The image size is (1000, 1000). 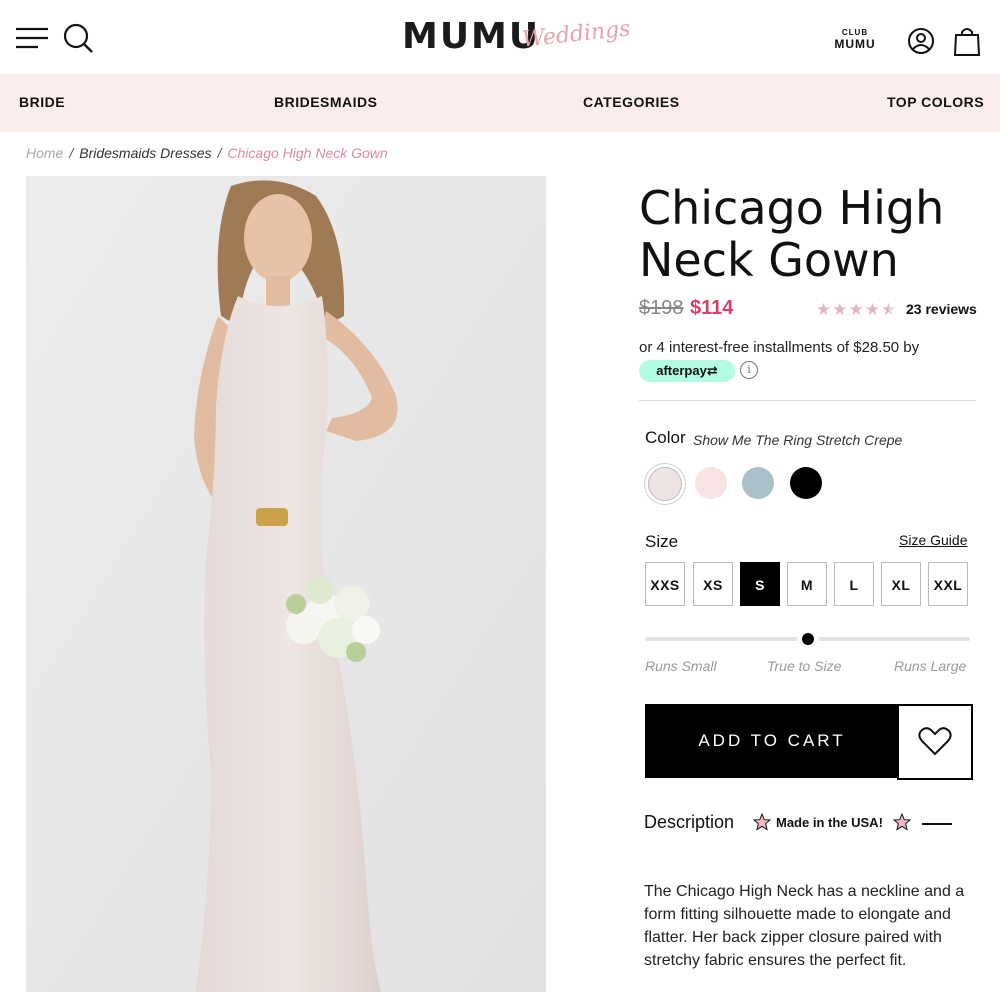 What do you see at coordinates (661, 308) in the screenshot?
I see `original-price: $198` at bounding box center [661, 308].